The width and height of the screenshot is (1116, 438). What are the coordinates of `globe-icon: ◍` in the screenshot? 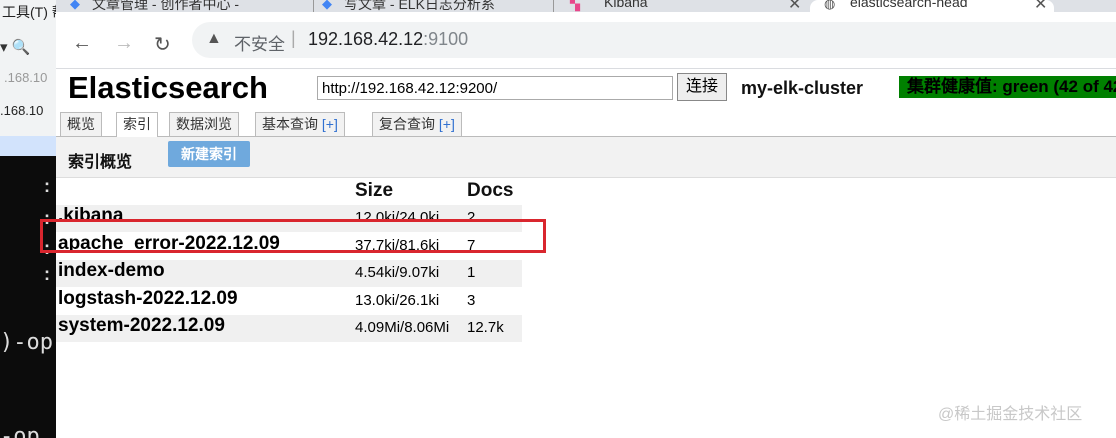 It's located at (830, 5).